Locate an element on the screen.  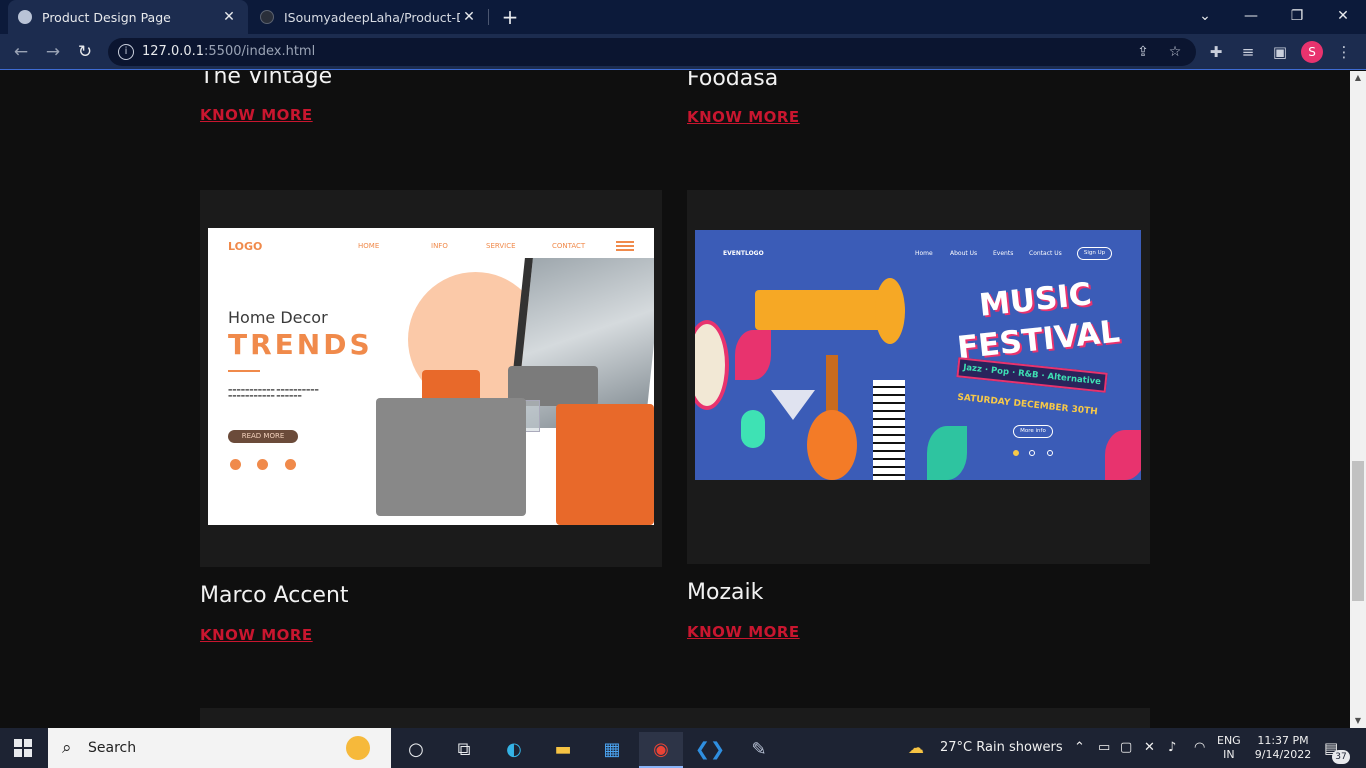
mock-nav-contact: Contact Us is located at coordinates (1045, 253).